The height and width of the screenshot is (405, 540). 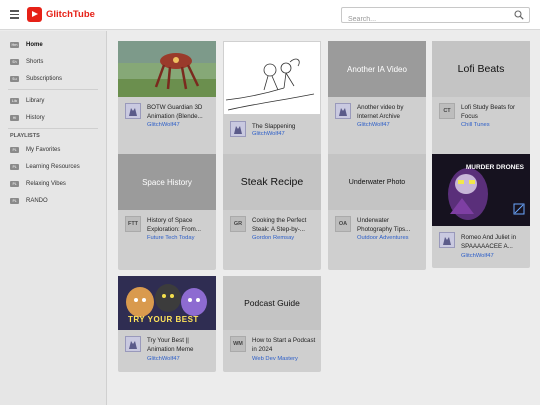 What do you see at coordinates (270, 15) in the screenshot?
I see `top-bar: GlitchTube` at bounding box center [270, 15].